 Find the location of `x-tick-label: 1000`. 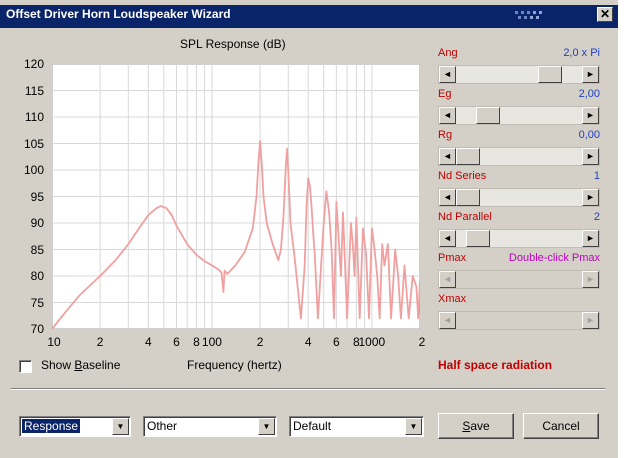

x-tick-label: 1000 is located at coordinates (372, 342).